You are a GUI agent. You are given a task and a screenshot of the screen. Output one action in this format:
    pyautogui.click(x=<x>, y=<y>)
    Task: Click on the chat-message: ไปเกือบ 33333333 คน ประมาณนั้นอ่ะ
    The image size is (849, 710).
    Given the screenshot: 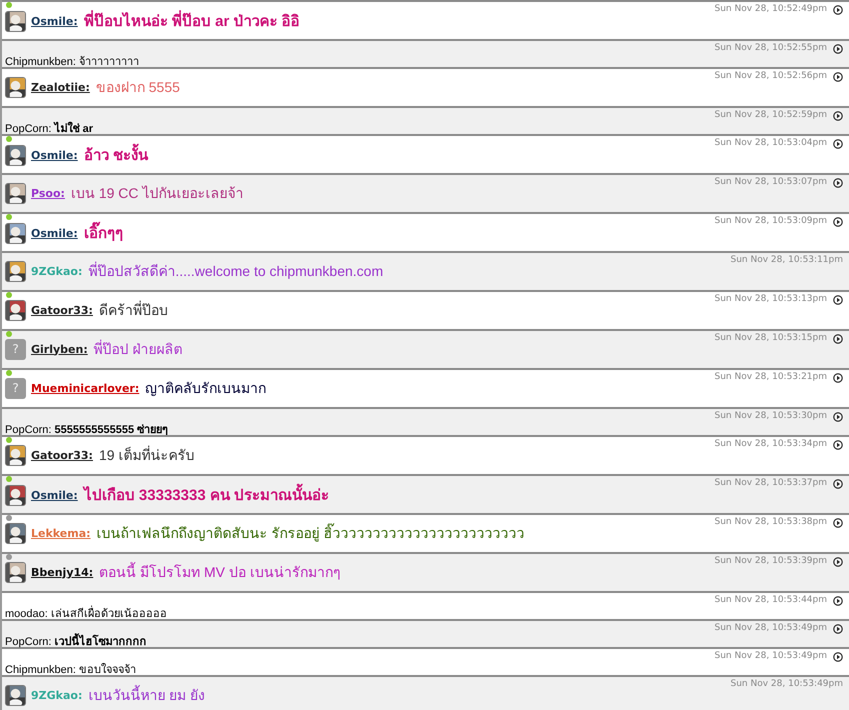 What is the action you would take?
    pyautogui.click(x=207, y=495)
    